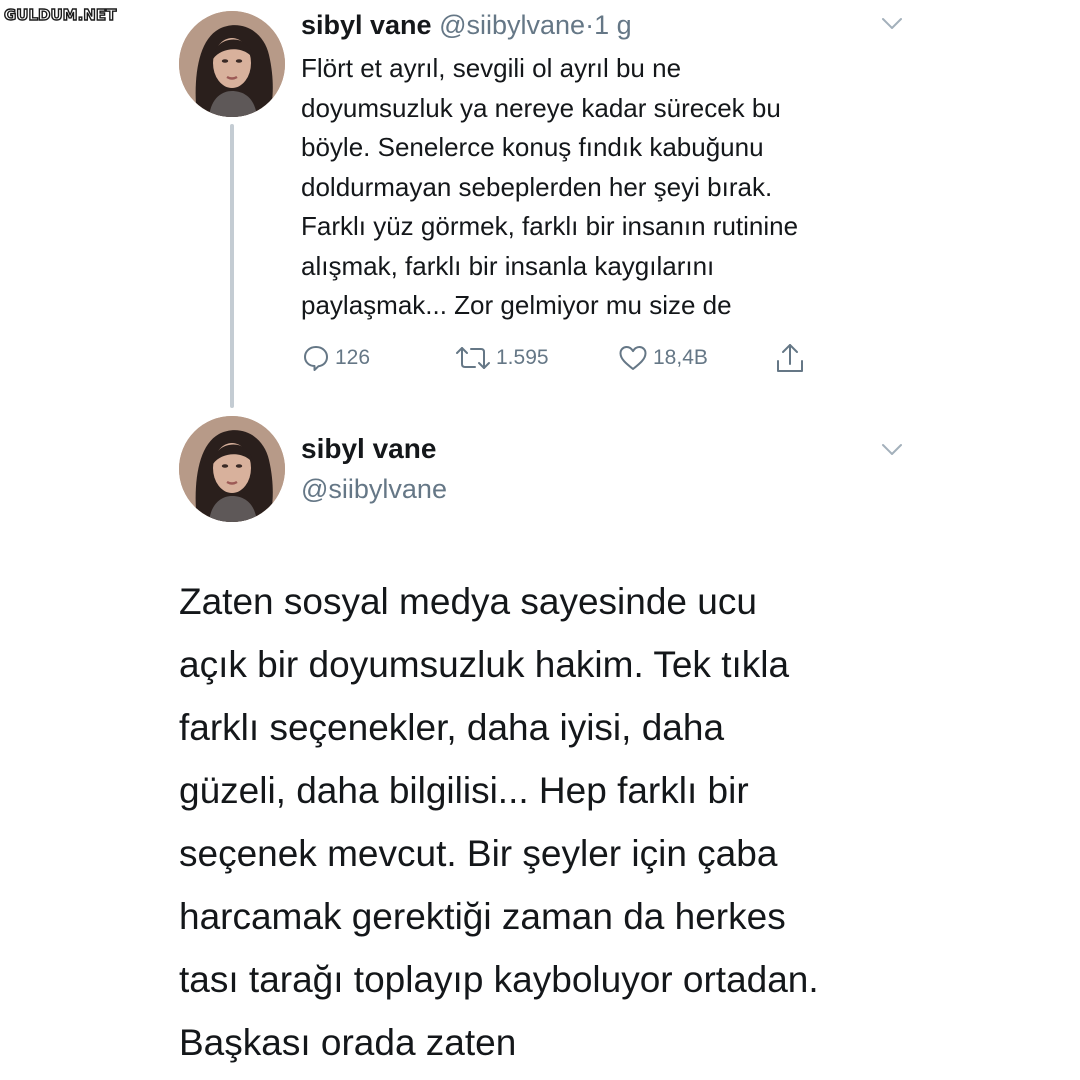 This screenshot has height=1080, width=1080. I want to click on tweet-text-line: Başkası orada zaten, so click(348, 1042).